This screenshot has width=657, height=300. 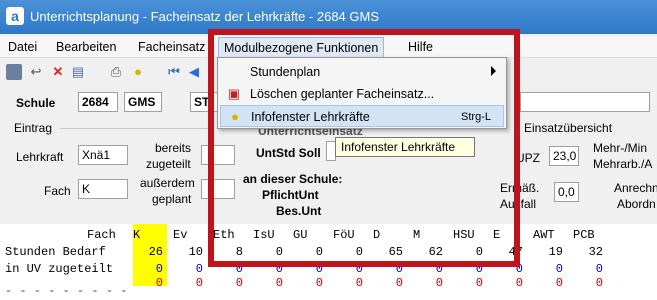 I want to click on grid-bedarf-3: 0, so click(x=268, y=252).